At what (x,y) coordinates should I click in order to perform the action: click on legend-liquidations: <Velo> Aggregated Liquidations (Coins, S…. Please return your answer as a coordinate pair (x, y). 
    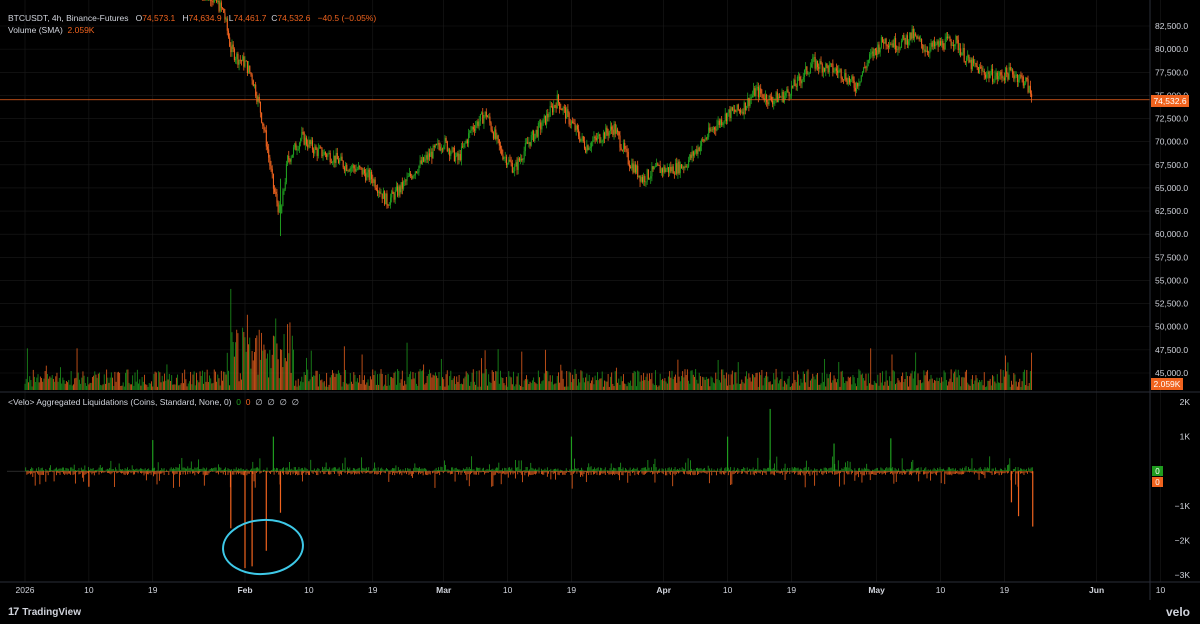
    Looking at the image, I should click on (153, 402).